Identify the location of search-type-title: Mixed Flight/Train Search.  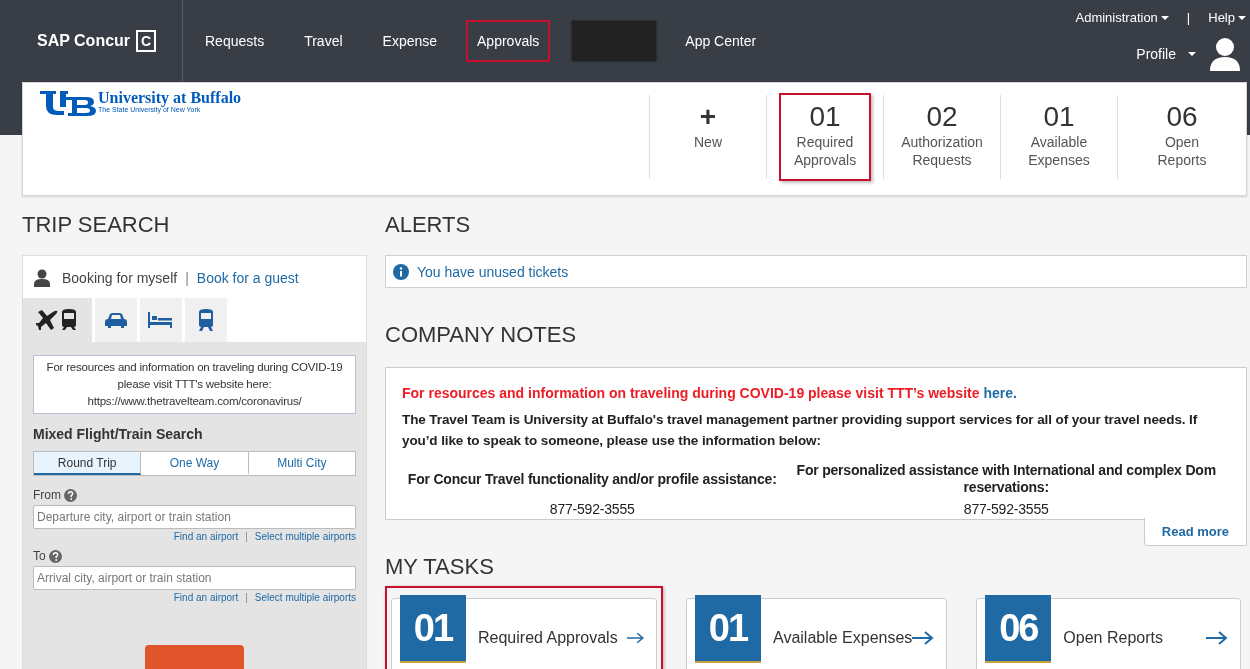
(118, 434).